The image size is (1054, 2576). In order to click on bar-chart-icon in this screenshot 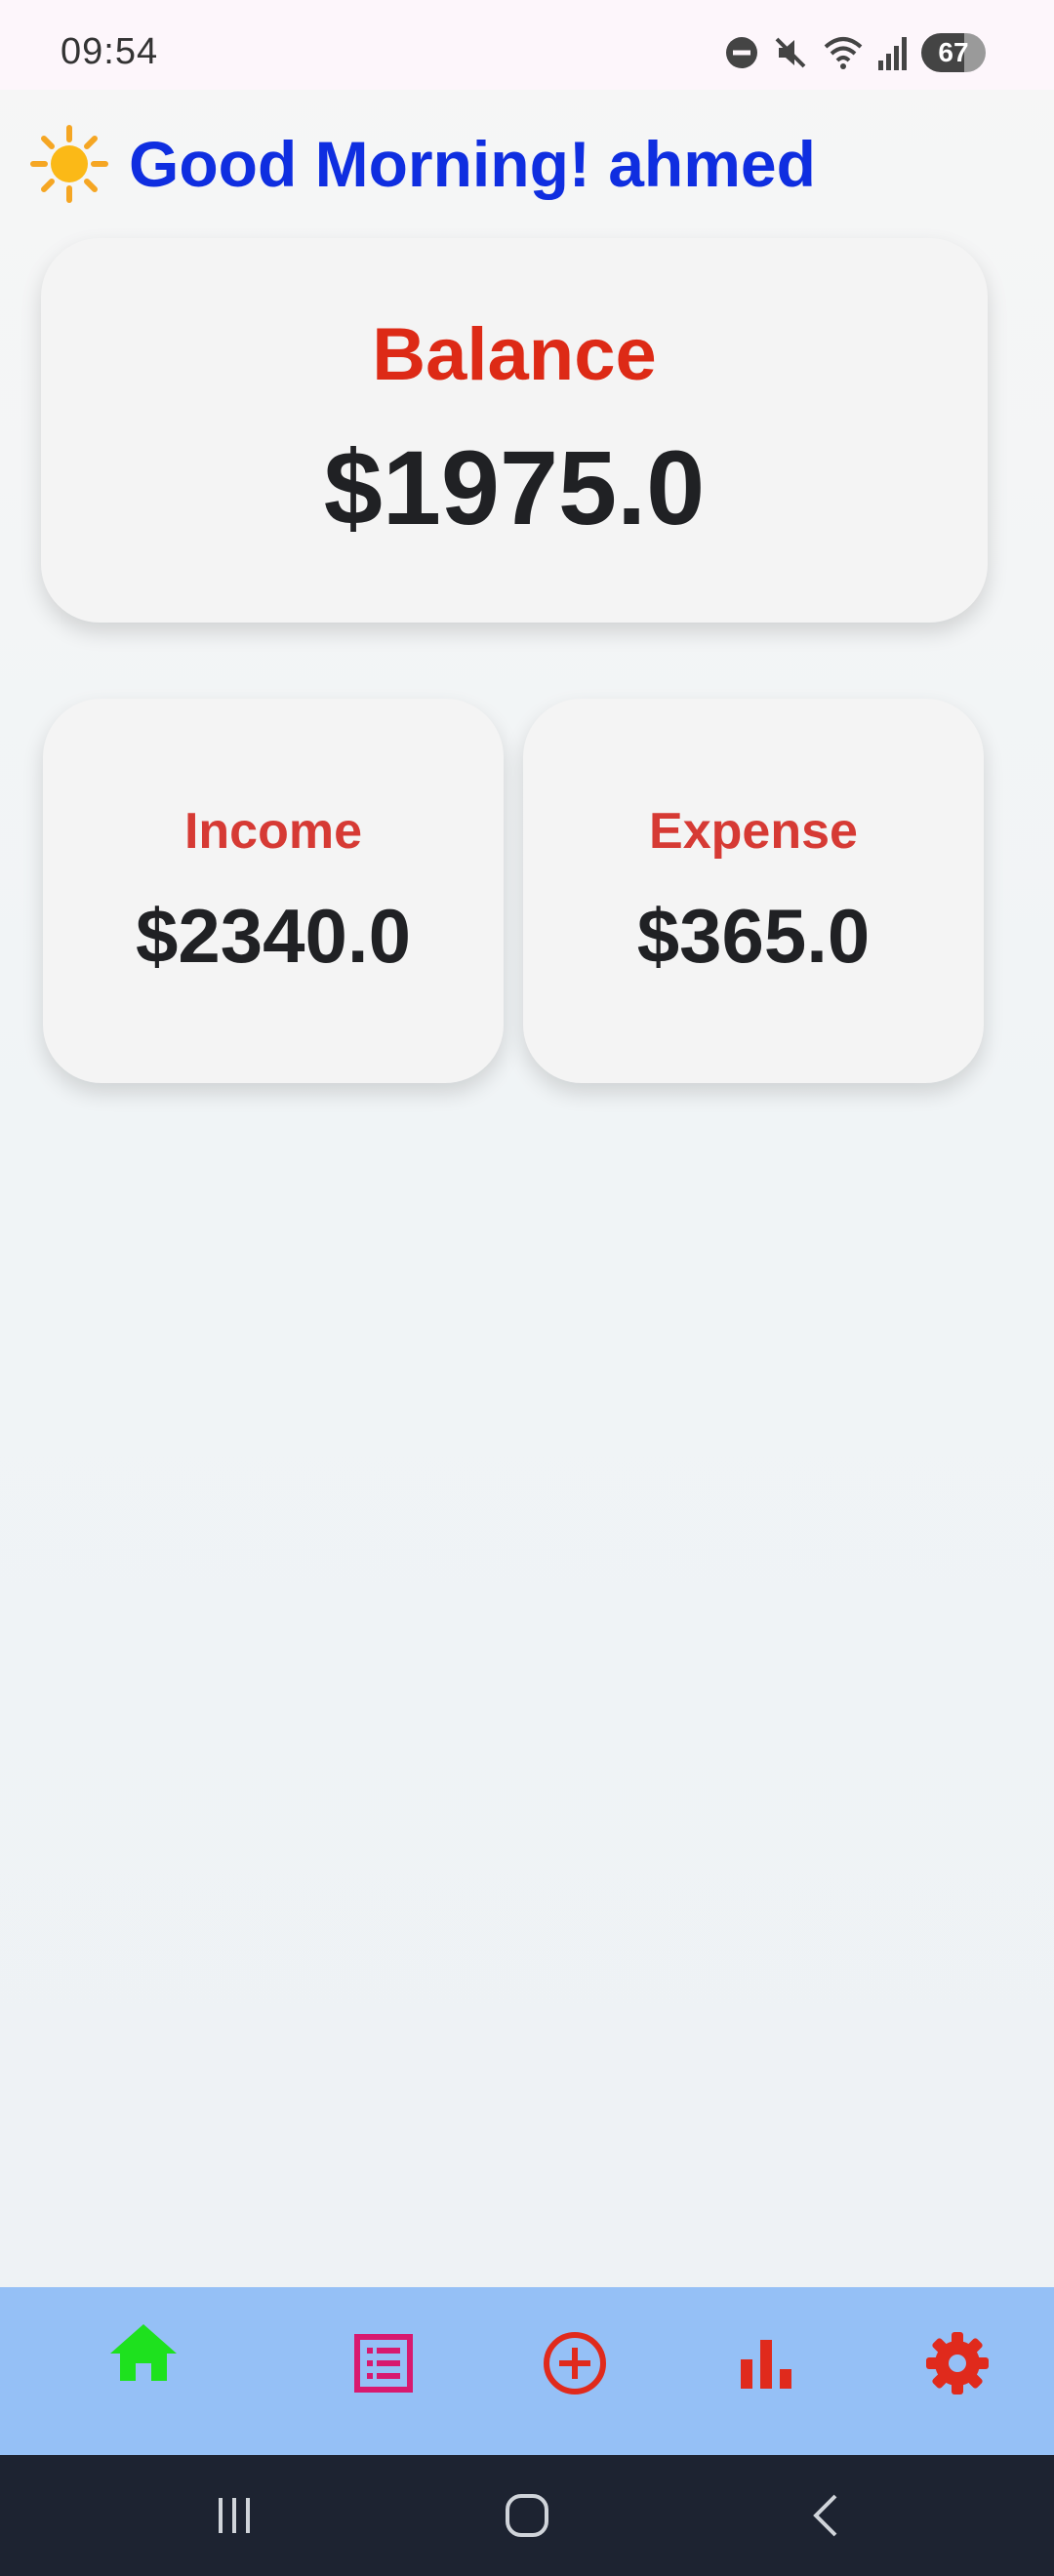, I will do `click(766, 2364)`.